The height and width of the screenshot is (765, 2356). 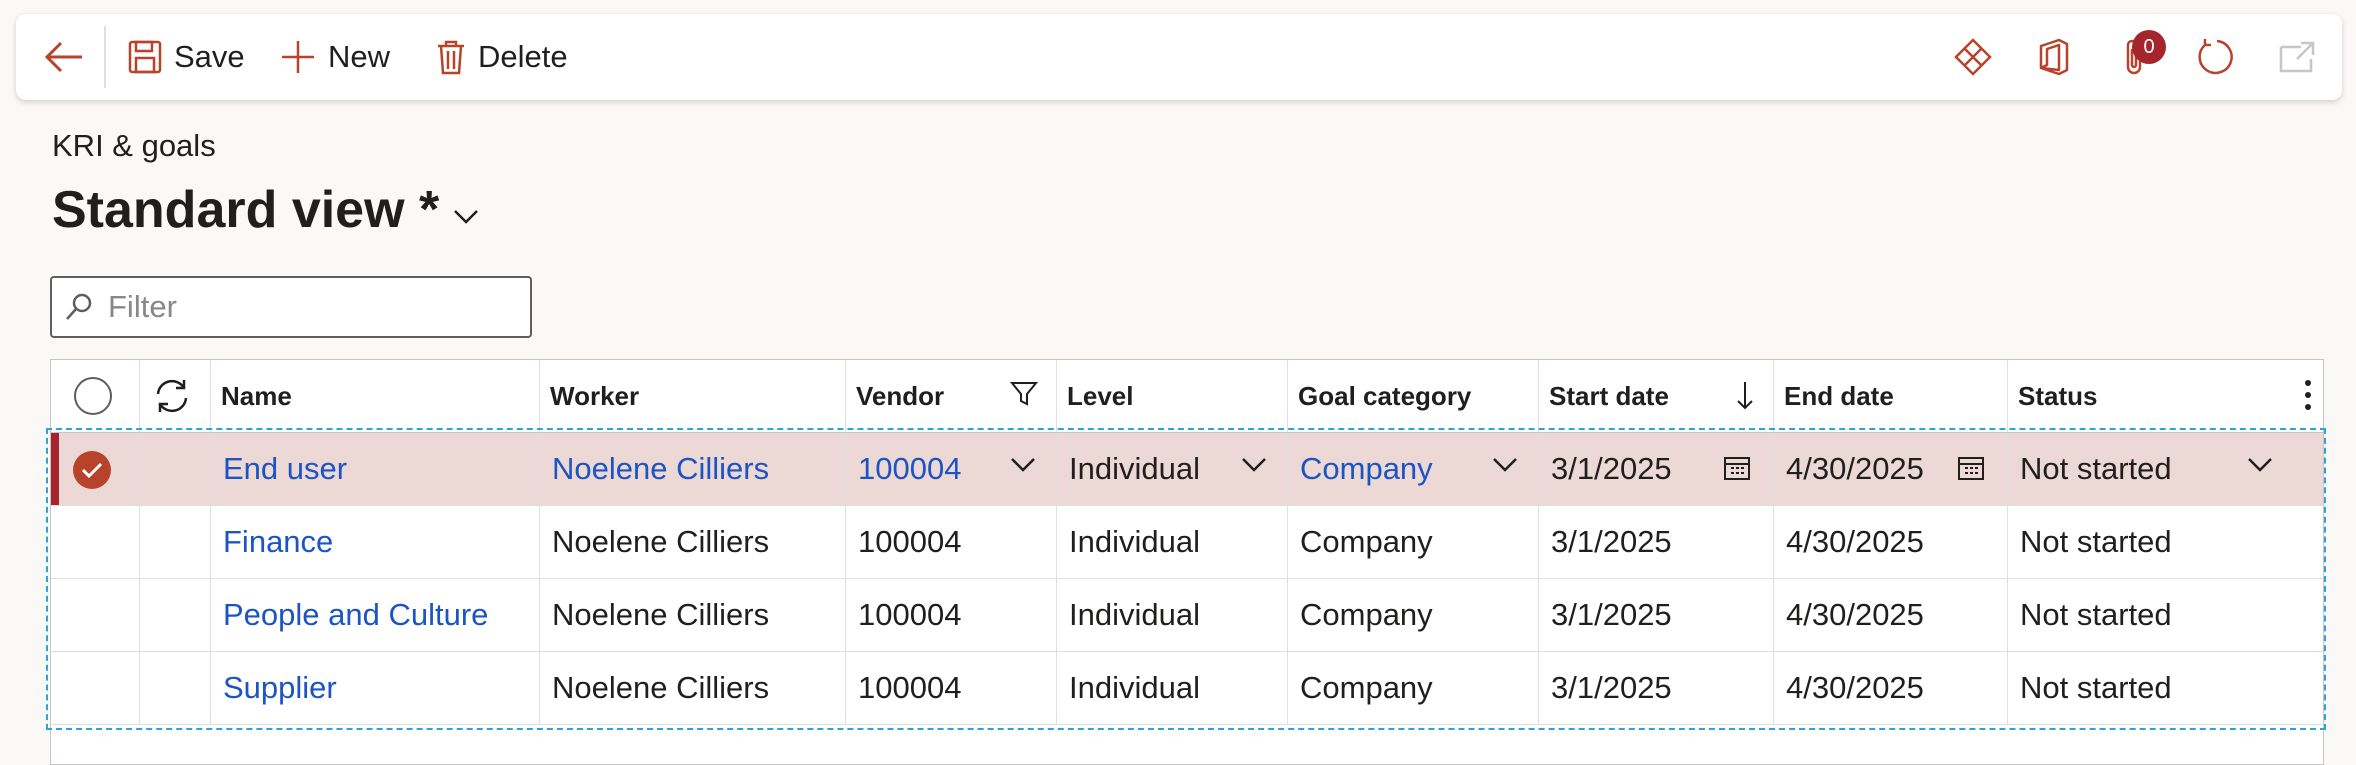 What do you see at coordinates (1891, 396) in the screenshot?
I see `column-header-end-date: End date` at bounding box center [1891, 396].